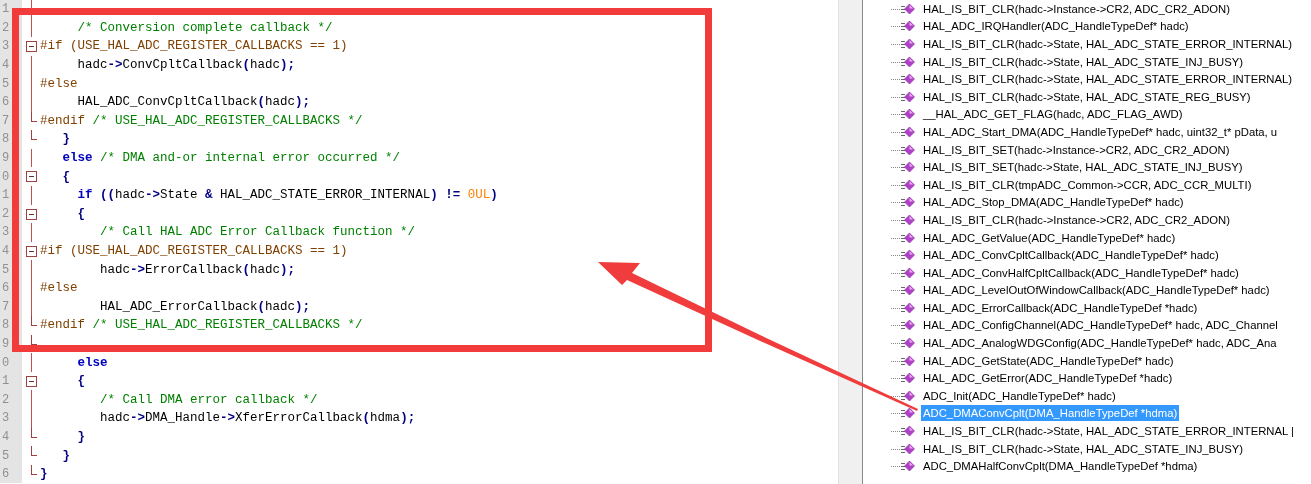  Describe the element at coordinates (1087, 96) in the screenshot. I see `tree-item: HAL_IS_BIT_CLR(hadc->State, HAL_ADC_STATE_REG_BUSY)` at that location.